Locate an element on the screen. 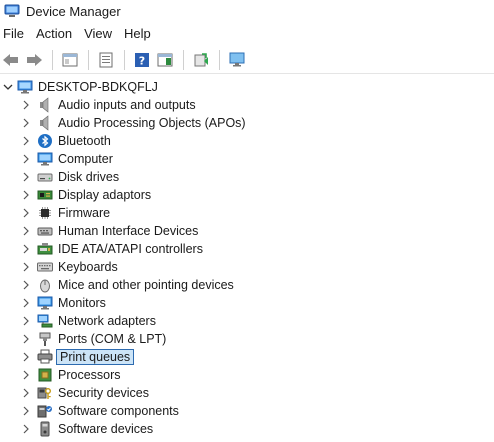 The height and width of the screenshot is (442, 494). tree-item-ide-ata-atapi-controllers: IDE ATA/ATAPI controllers is located at coordinates (247, 249).